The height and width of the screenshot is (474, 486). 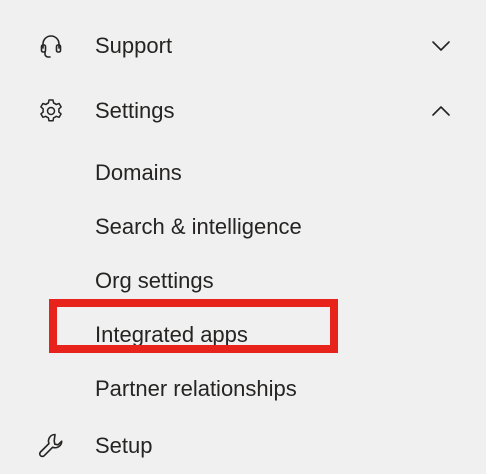 I want to click on sub-item-label: Search & intelligence, so click(x=198, y=226).